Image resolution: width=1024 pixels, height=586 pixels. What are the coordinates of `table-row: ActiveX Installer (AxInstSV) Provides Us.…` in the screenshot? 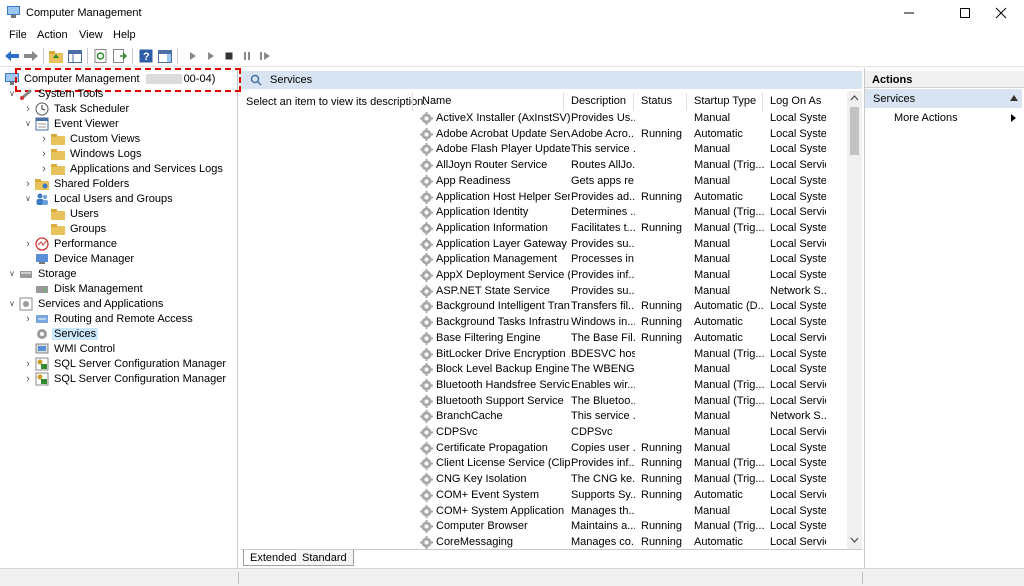 It's located at (633, 119).